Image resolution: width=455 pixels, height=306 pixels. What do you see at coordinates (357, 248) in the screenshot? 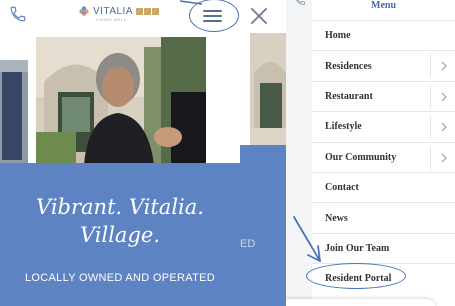
I see `menu-item-label: Join Our Team` at bounding box center [357, 248].